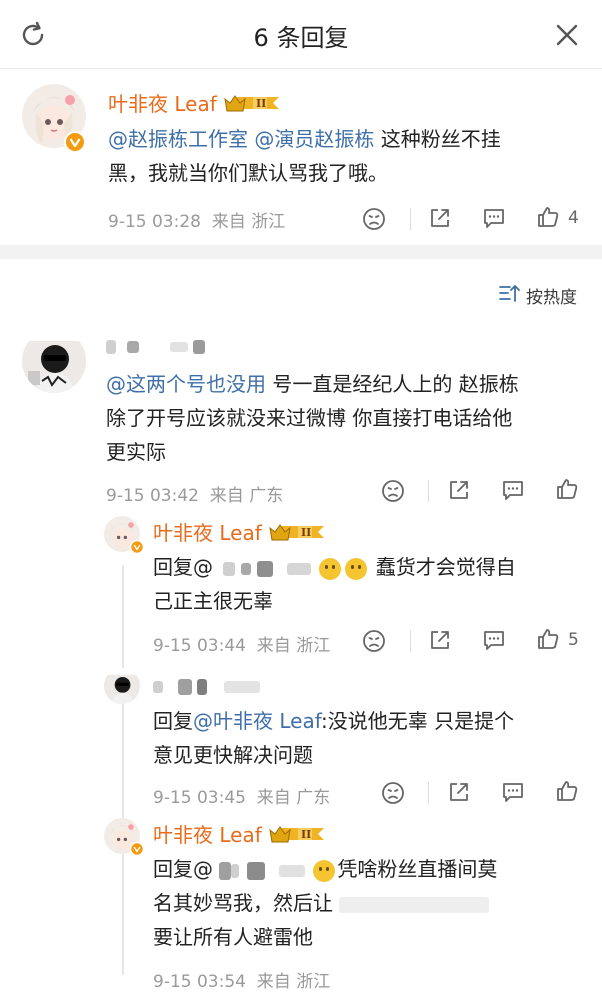  Describe the element at coordinates (301, 252) in the screenshot. I see `section-divider` at that location.